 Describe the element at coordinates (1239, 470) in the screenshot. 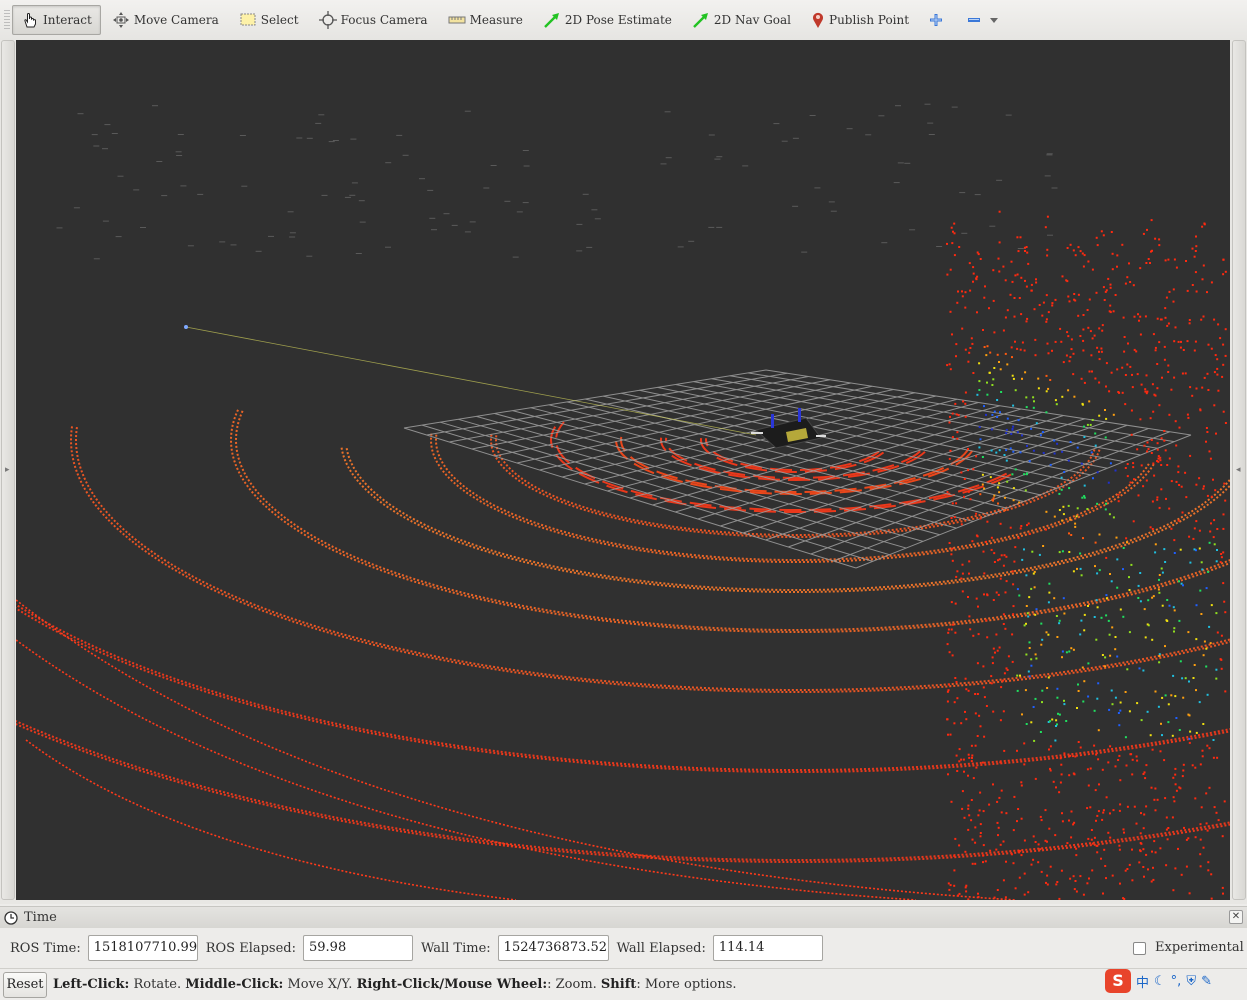

I see `right-dock-toggle: ◂` at that location.